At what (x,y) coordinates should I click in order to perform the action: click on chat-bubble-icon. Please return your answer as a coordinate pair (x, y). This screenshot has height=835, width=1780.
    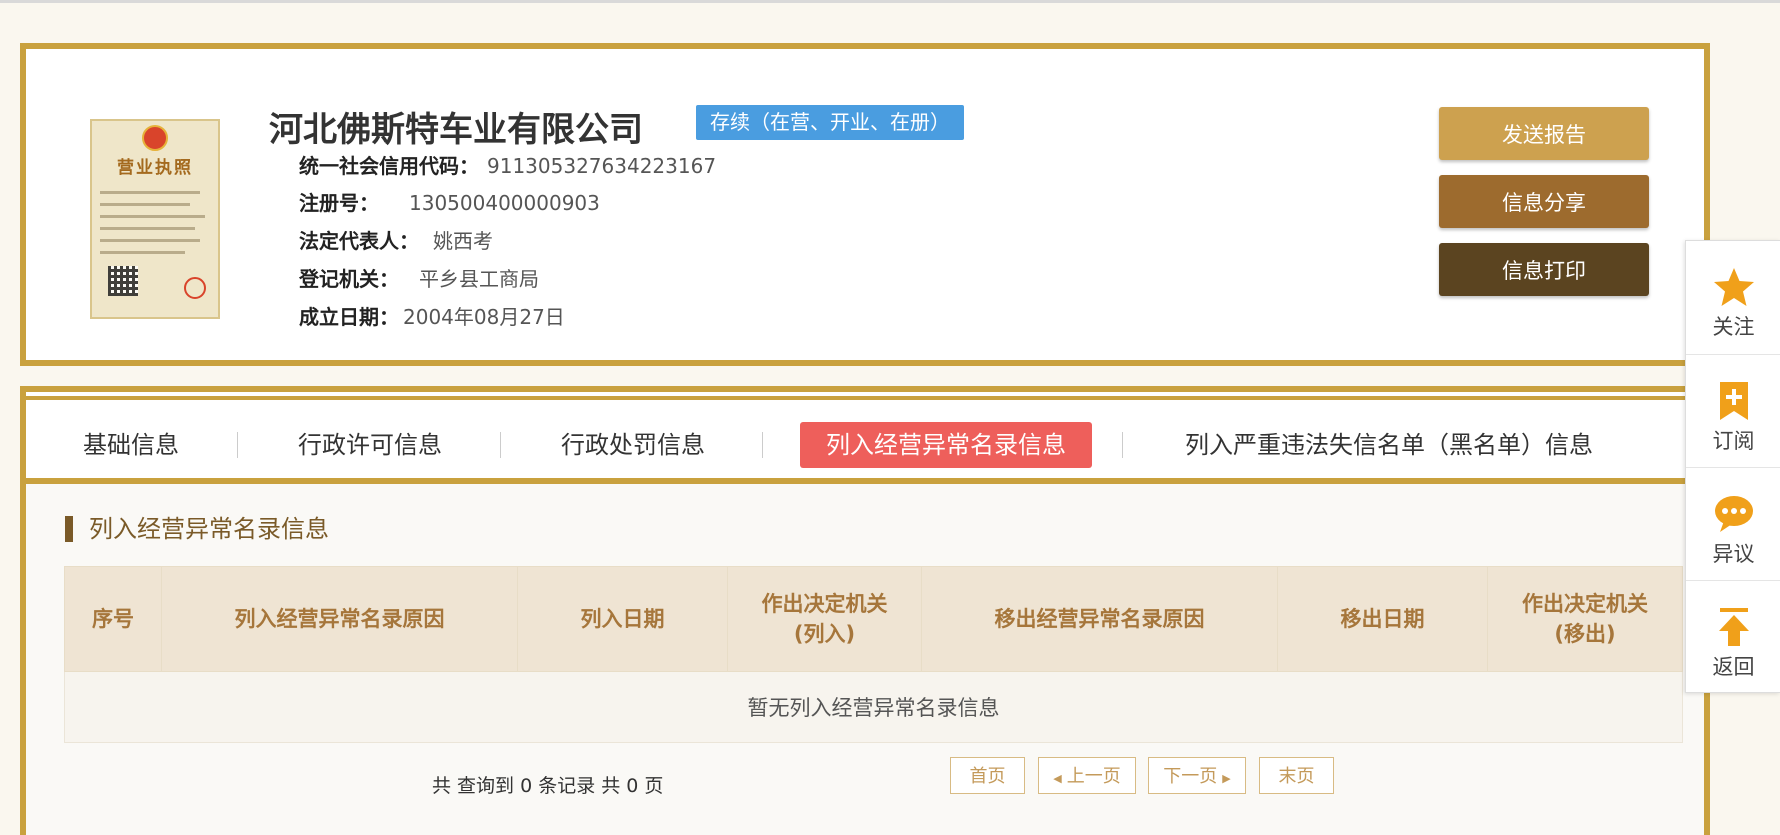
    Looking at the image, I should click on (1733, 514).